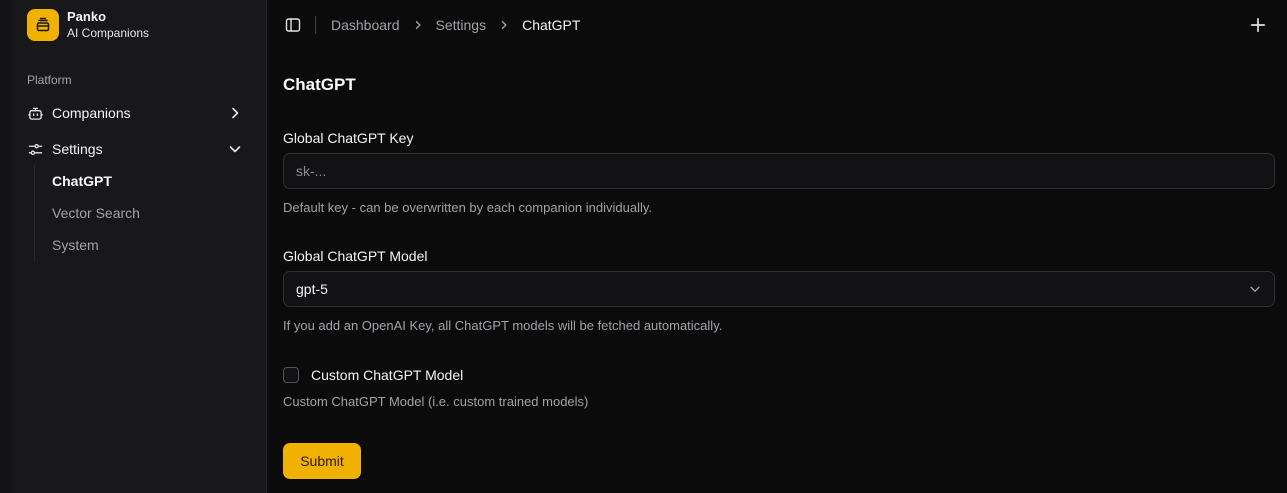  I want to click on top-bar: Dashboard Settings ChatGPT, so click(777, 25).